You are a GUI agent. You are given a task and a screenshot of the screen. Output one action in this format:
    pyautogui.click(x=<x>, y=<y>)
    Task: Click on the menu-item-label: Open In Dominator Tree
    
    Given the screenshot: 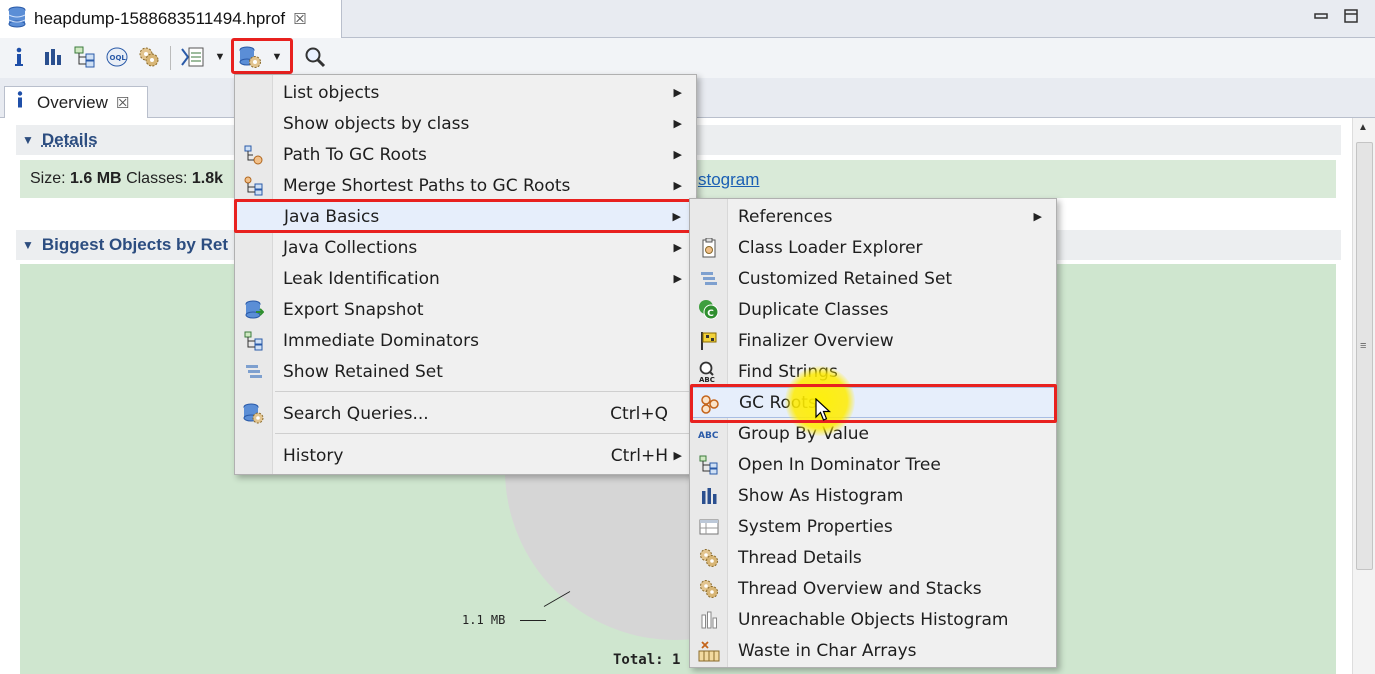 What is the action you would take?
    pyautogui.click(x=839, y=464)
    